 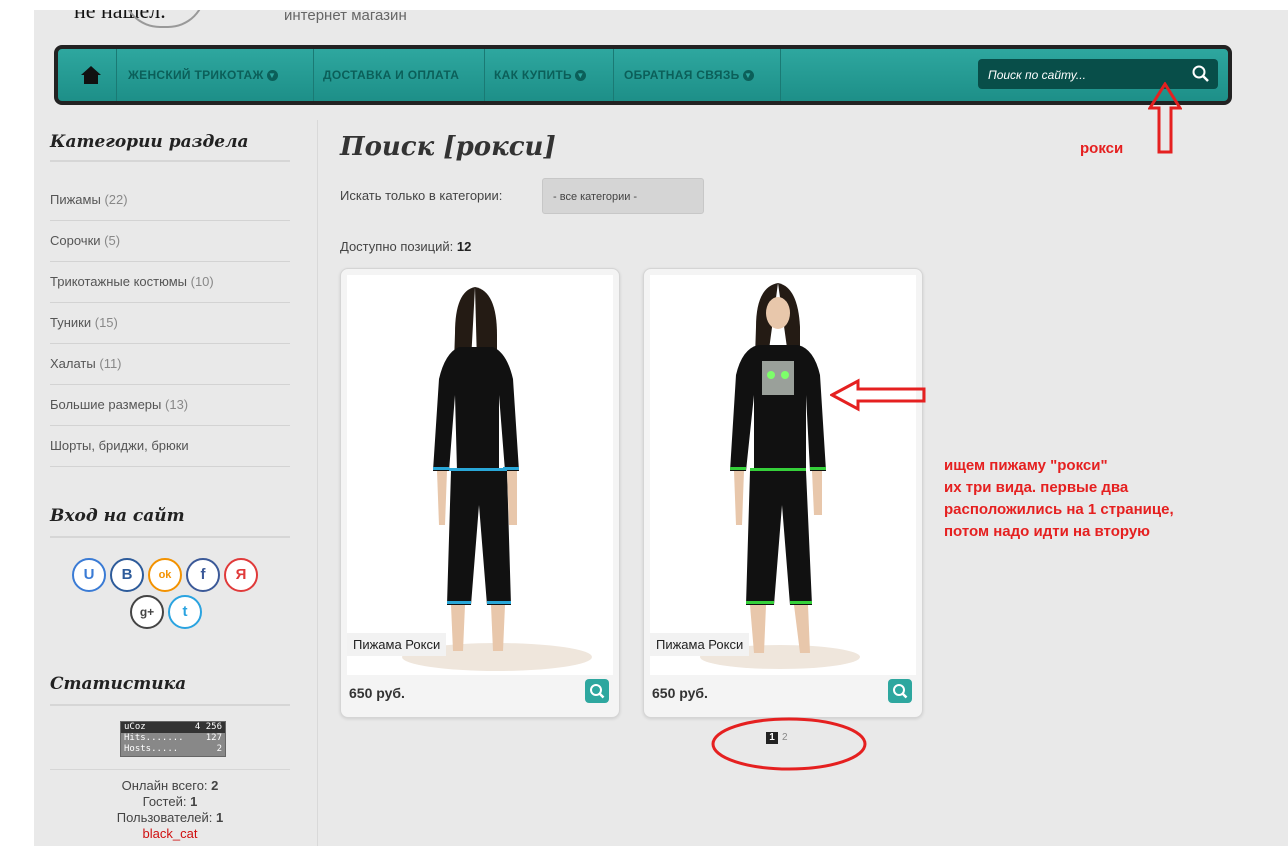 What do you see at coordinates (164, 801) in the screenshot?
I see `guests-label: Гостей:` at bounding box center [164, 801].